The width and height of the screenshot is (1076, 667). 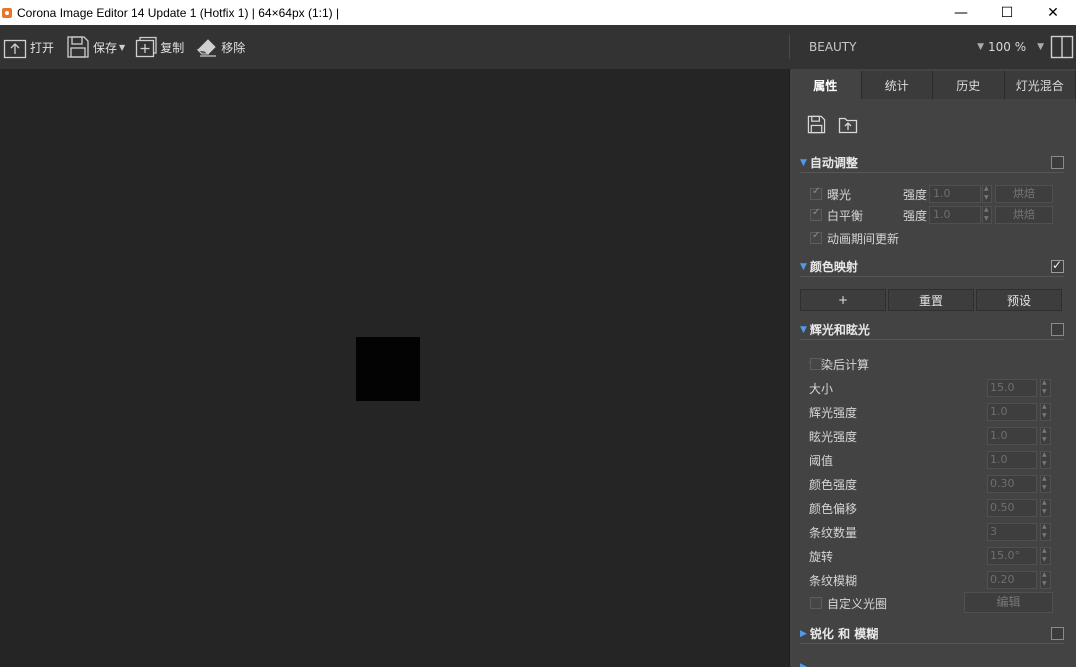 What do you see at coordinates (987, 215) in the screenshot?
I see `white-balance-intensity-stepper` at bounding box center [987, 215].